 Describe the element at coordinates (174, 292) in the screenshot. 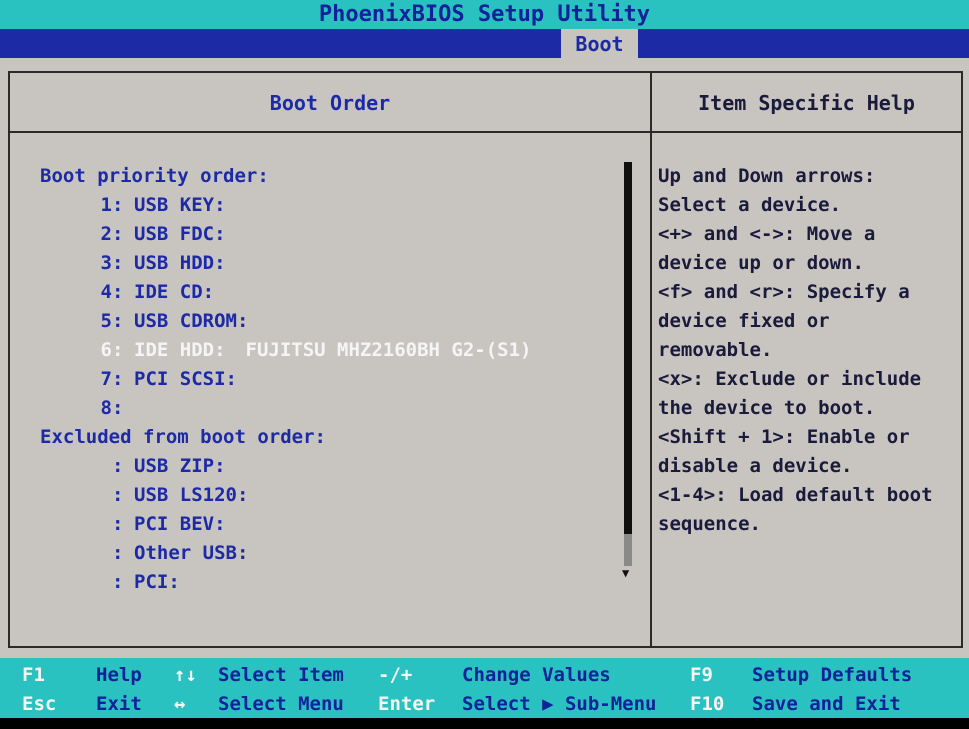

I see `boot-item-device: IDE CD:` at that location.